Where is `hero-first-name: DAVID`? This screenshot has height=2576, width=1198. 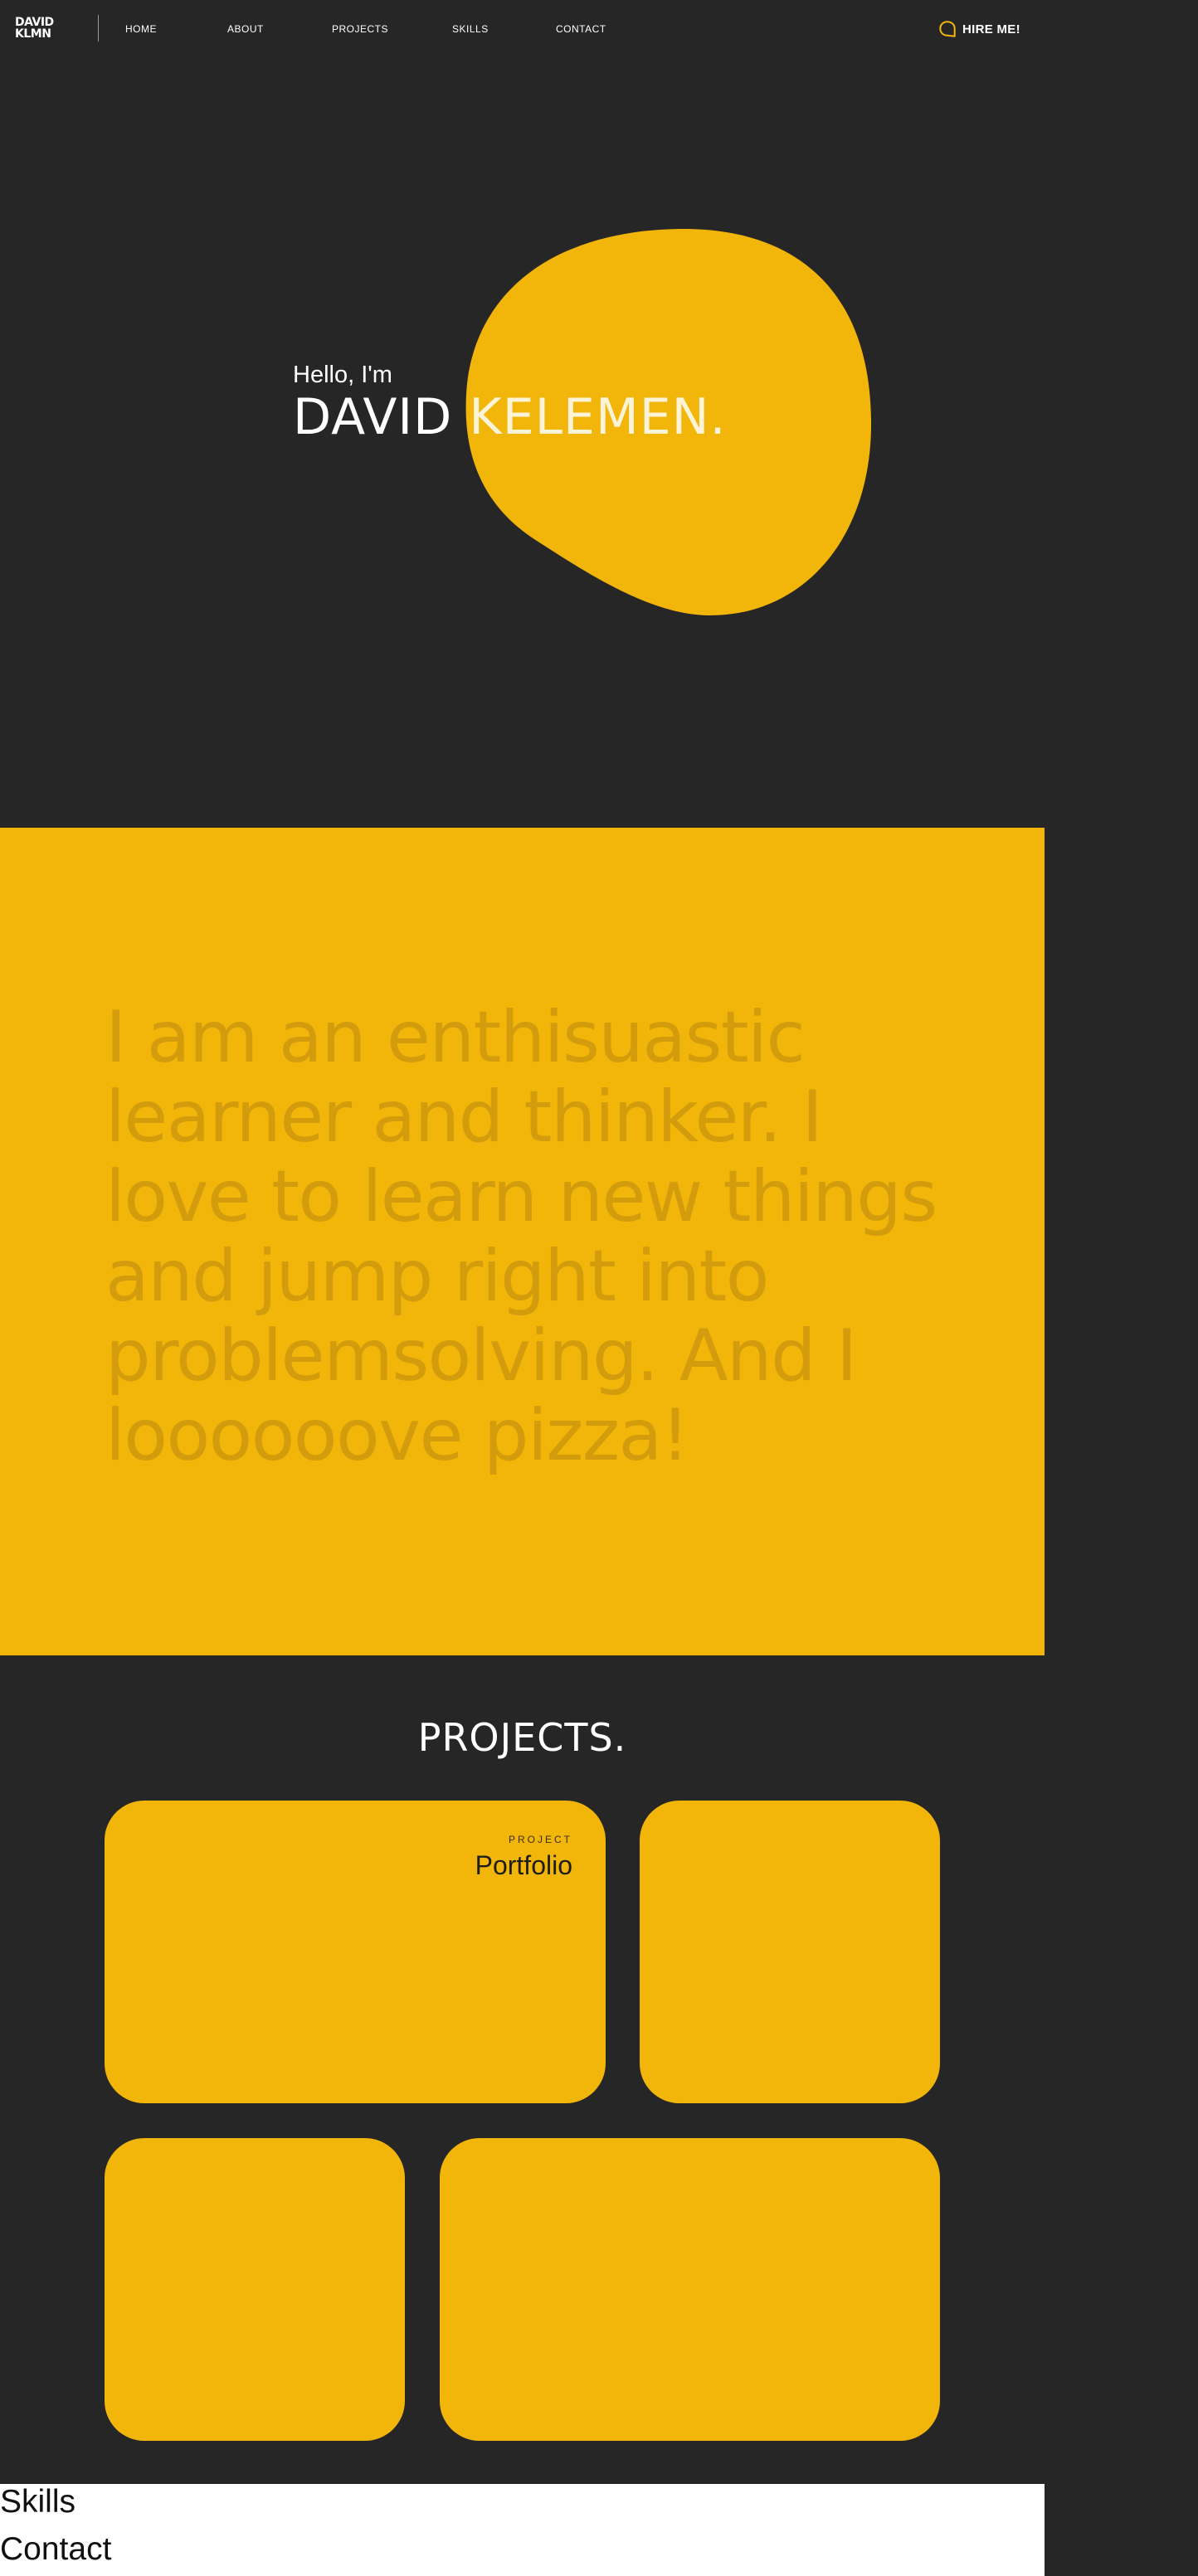 hero-first-name: DAVID is located at coordinates (373, 417).